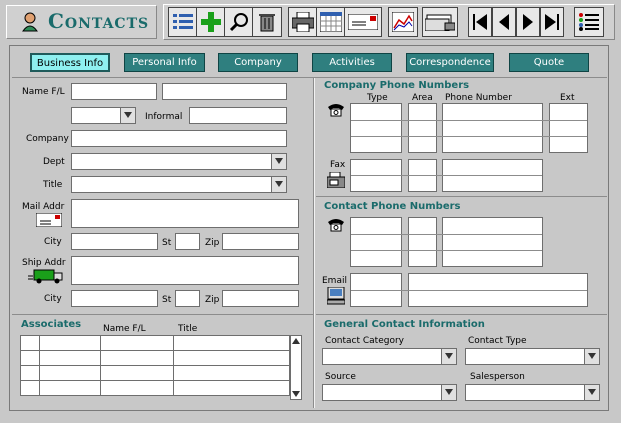  What do you see at coordinates (469, 120) in the screenshot?
I see `phone-row-line` at bounding box center [469, 120].